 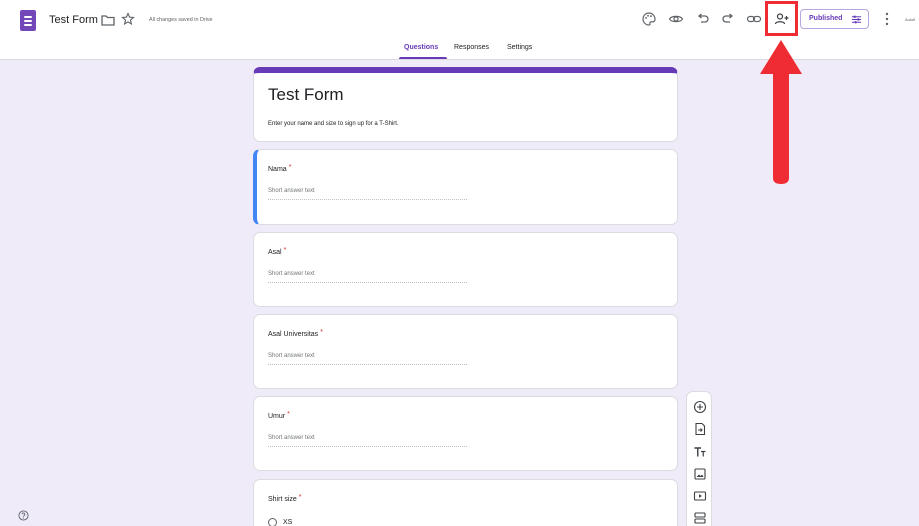 I want to click on publish-settings-icon, so click(x=856, y=19).